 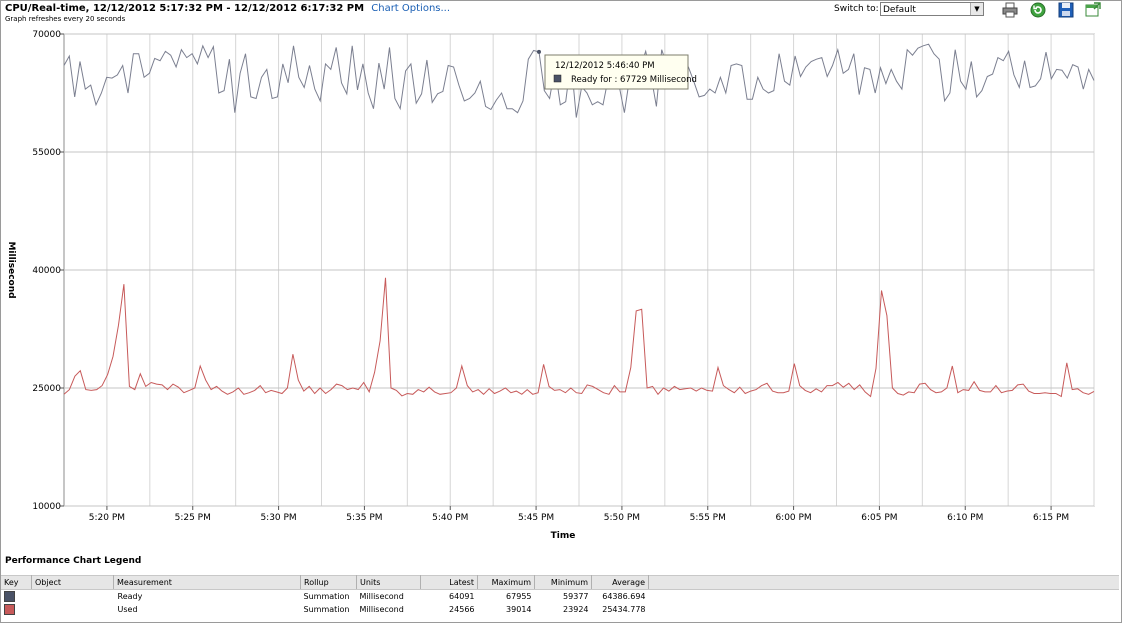 What do you see at coordinates (965, 518) in the screenshot?
I see `x-tick-label: 6:10 PM` at bounding box center [965, 518].